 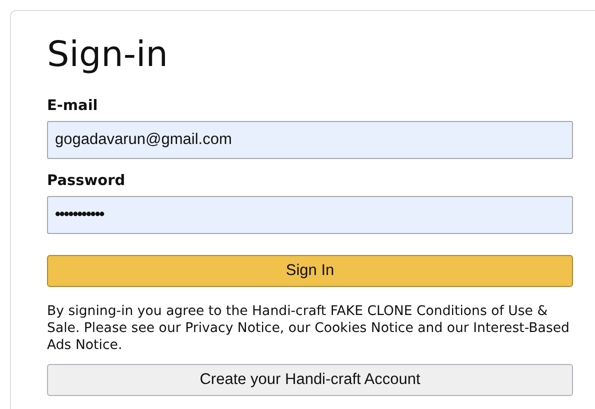 I want to click on input-field: •••••••••••, so click(x=310, y=215).